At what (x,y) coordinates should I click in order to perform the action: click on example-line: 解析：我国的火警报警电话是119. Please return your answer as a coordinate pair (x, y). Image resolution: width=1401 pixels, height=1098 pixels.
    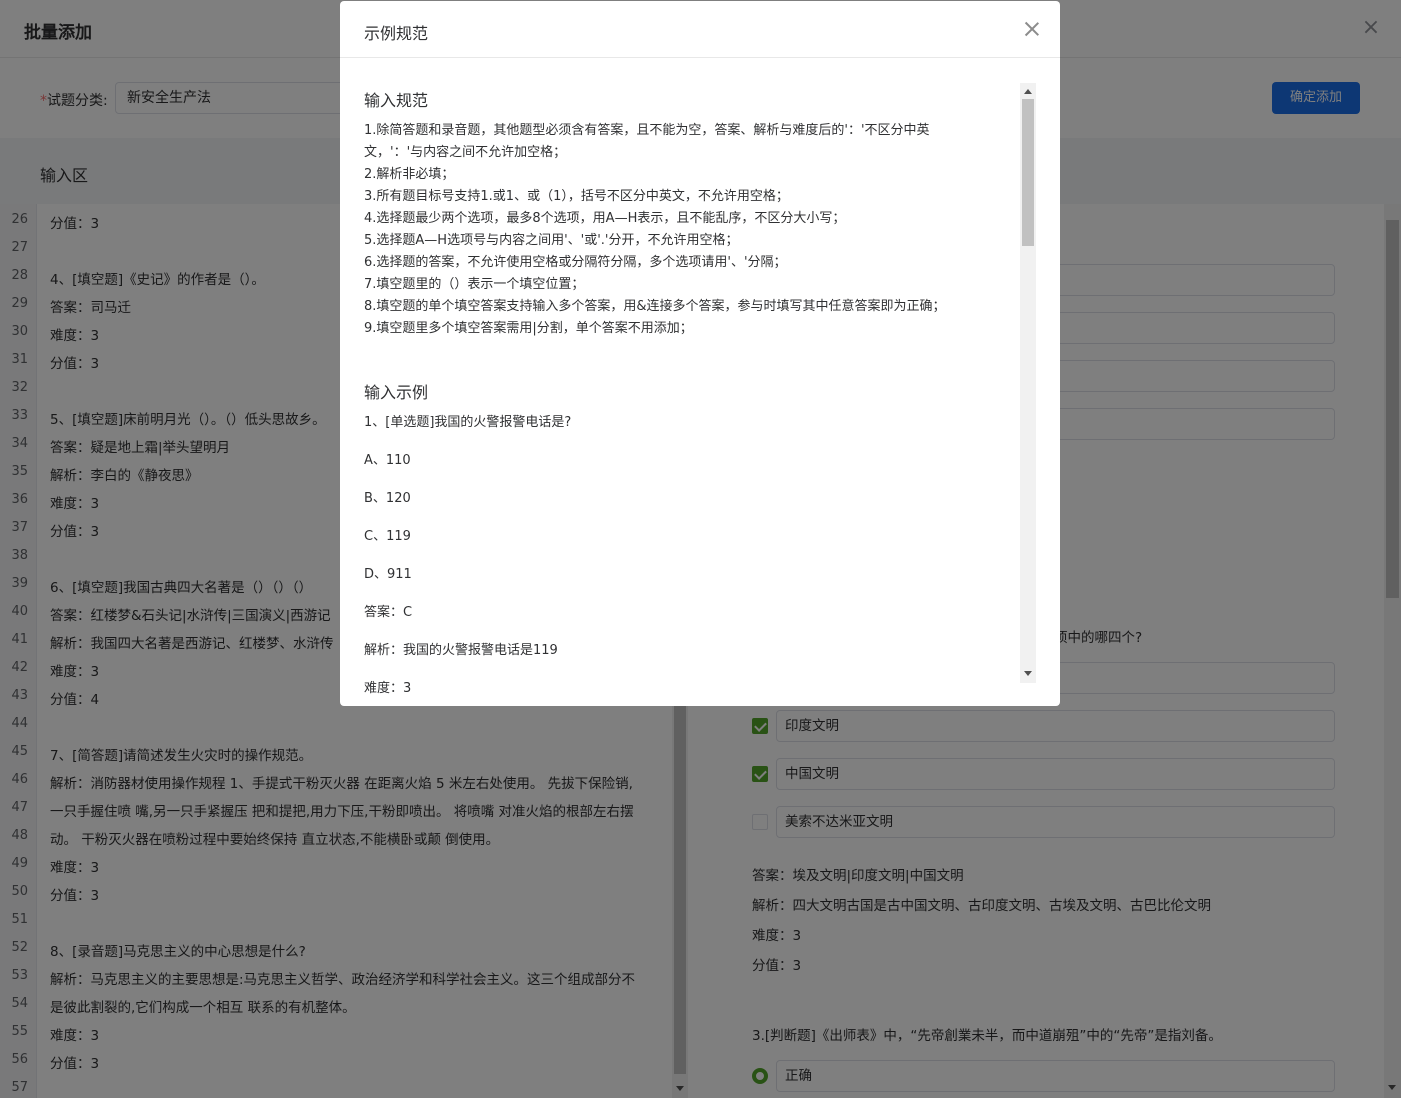
    Looking at the image, I should click on (461, 650).